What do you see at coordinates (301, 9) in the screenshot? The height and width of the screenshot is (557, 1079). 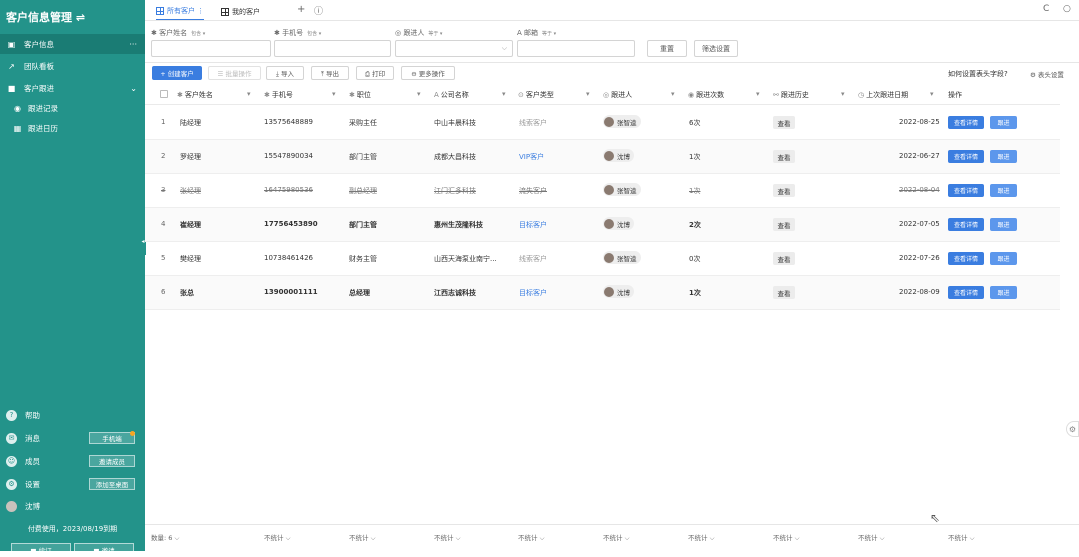 I see `add-tab-icon: +` at bounding box center [301, 9].